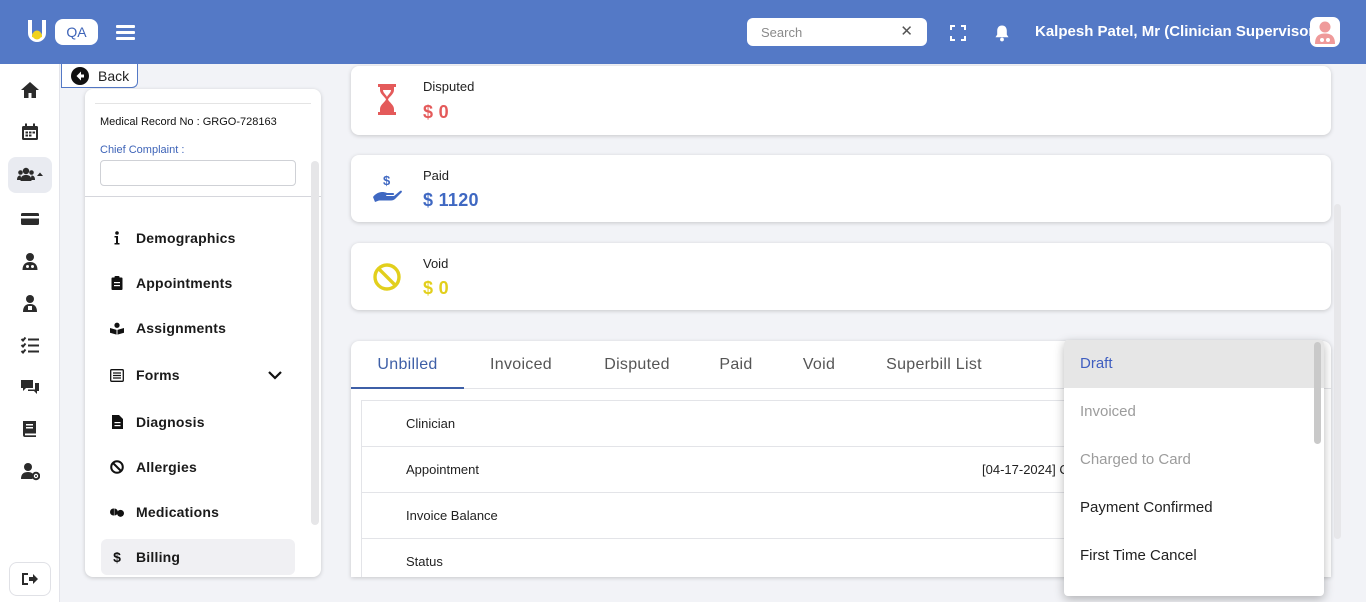 This screenshot has height=602, width=1366. I want to click on hamburger-menu-icon, so click(126, 32).